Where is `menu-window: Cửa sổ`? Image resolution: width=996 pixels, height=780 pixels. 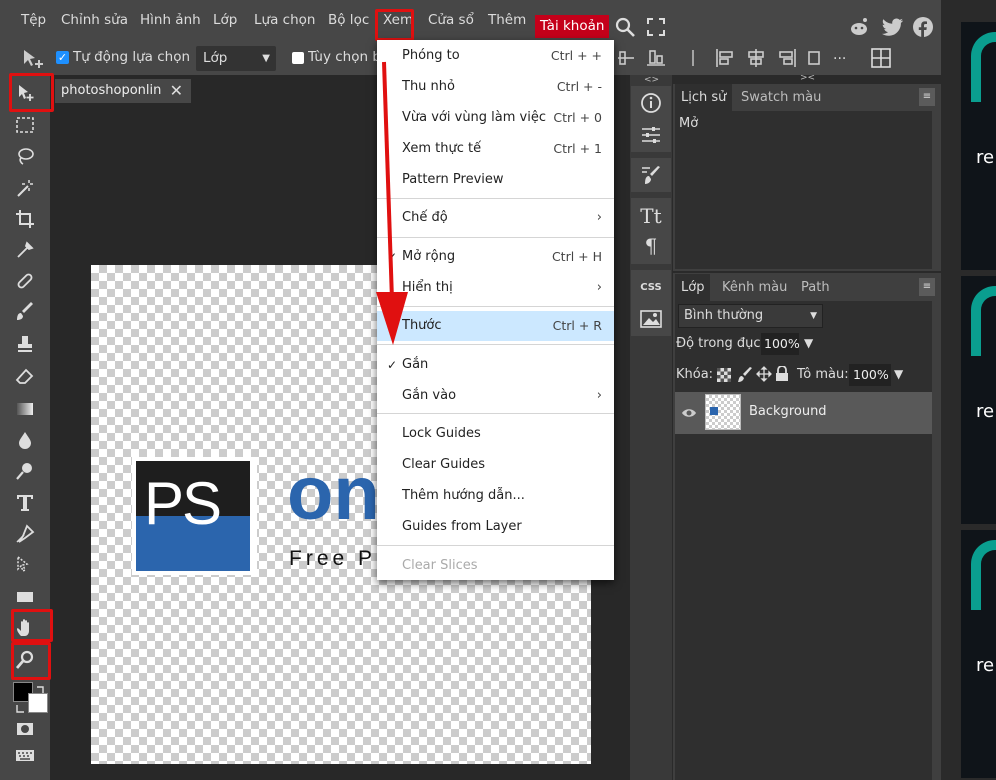
menu-window: Cửa sổ is located at coordinates (451, 20).